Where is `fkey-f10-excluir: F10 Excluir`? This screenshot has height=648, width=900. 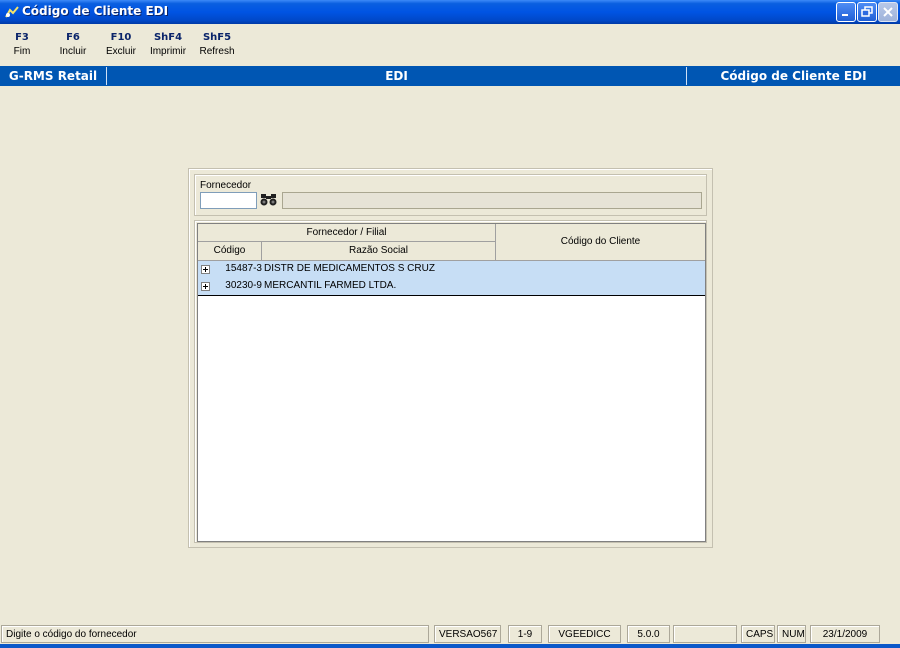
fkey-f10-excluir: F10 Excluir is located at coordinates (121, 44).